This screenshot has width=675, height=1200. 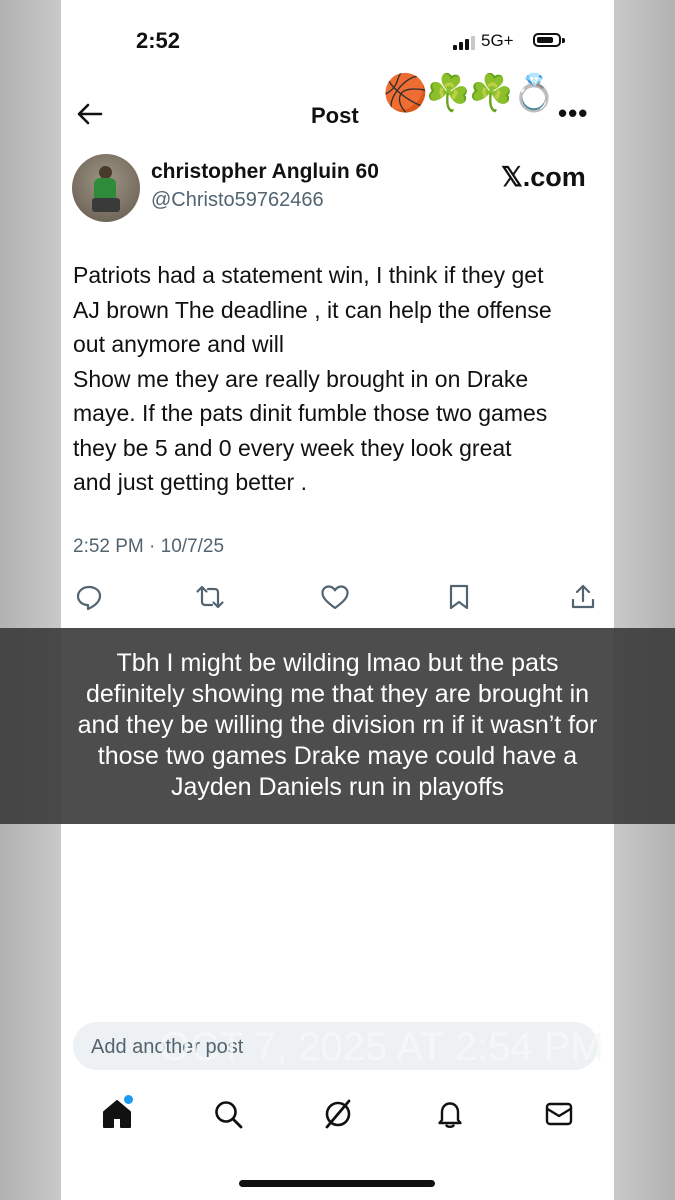 What do you see at coordinates (450, 1114) in the screenshot?
I see `notifications-icon` at bounding box center [450, 1114].